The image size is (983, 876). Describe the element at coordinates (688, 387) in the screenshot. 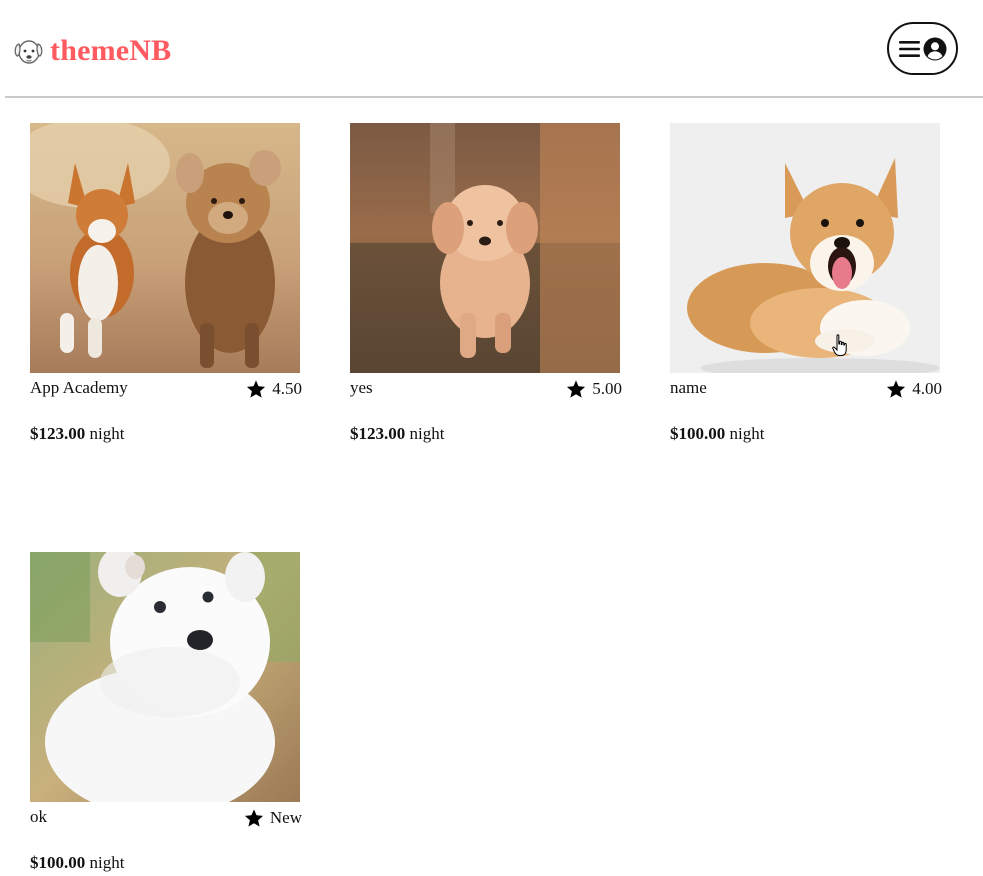

I see `listing-name: name` at that location.